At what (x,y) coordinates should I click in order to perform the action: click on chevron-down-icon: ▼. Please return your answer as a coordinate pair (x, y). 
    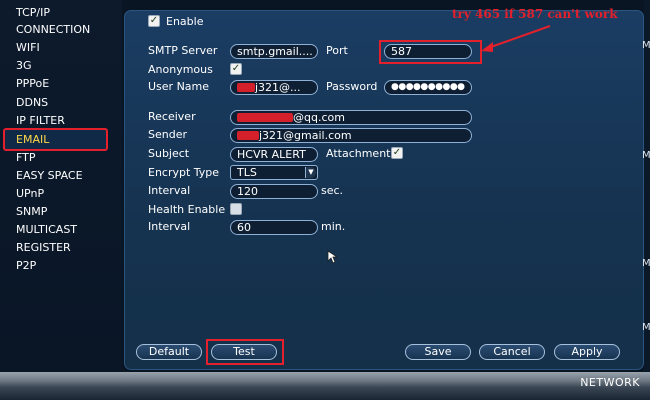
    Looking at the image, I should click on (310, 172).